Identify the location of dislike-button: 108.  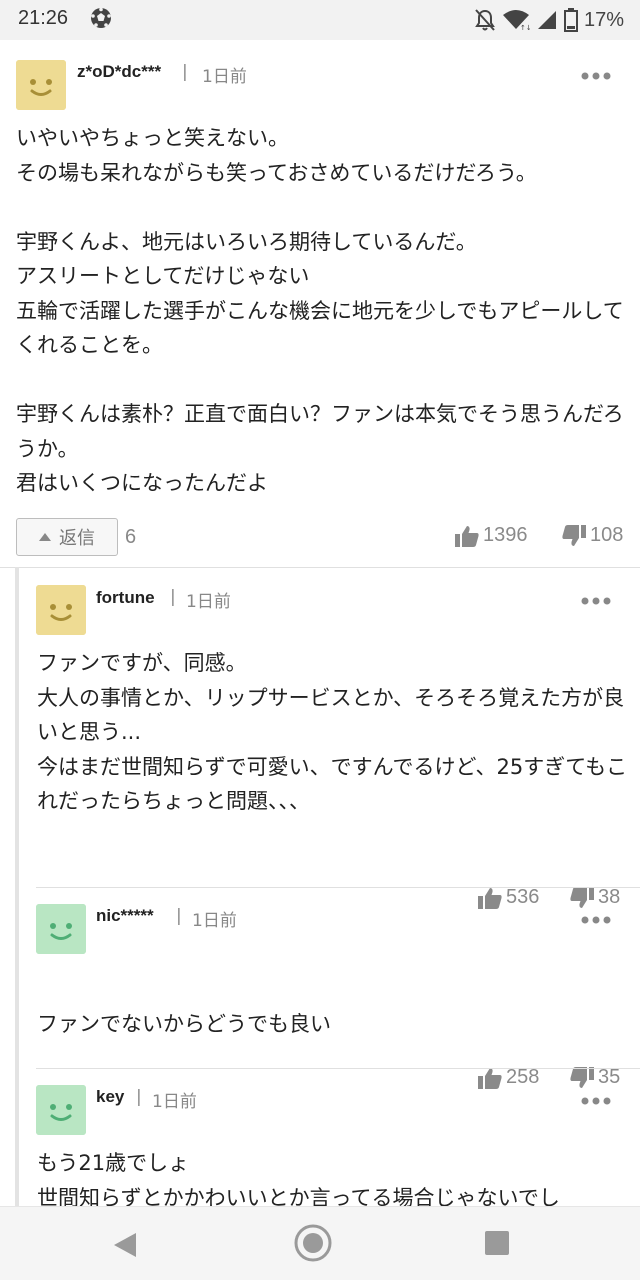
(592, 535).